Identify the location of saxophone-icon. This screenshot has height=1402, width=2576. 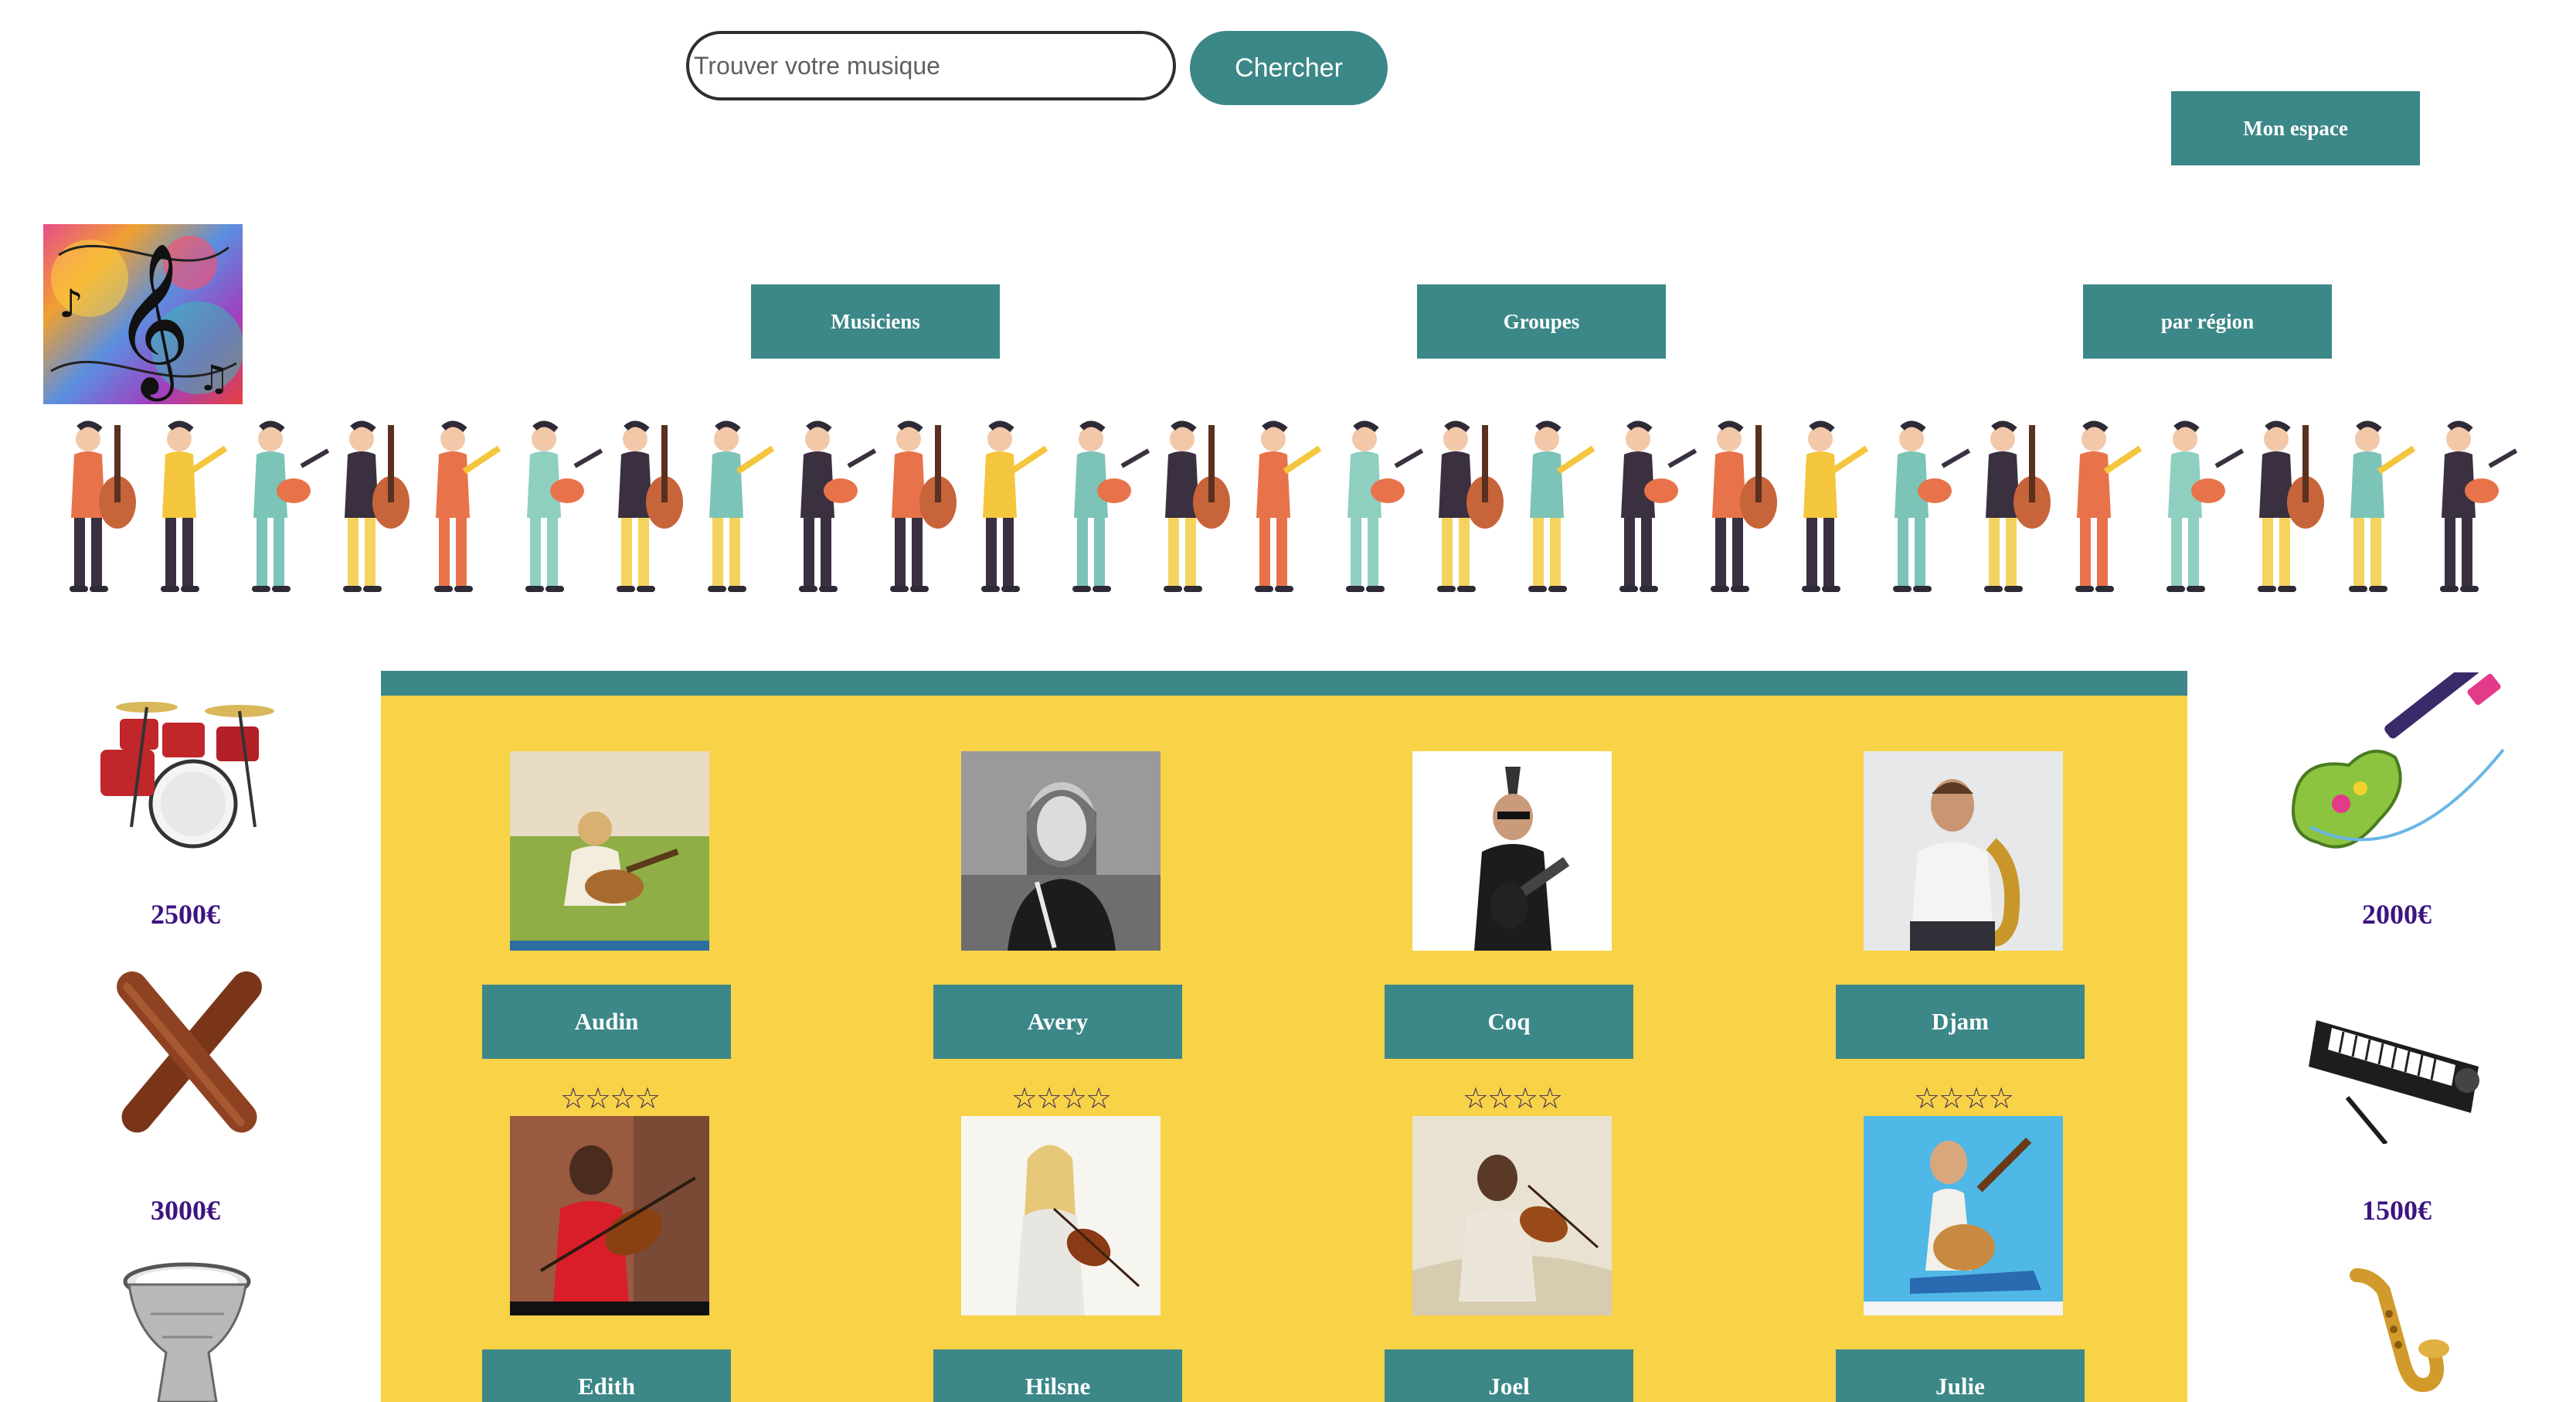
(2399, 1335).